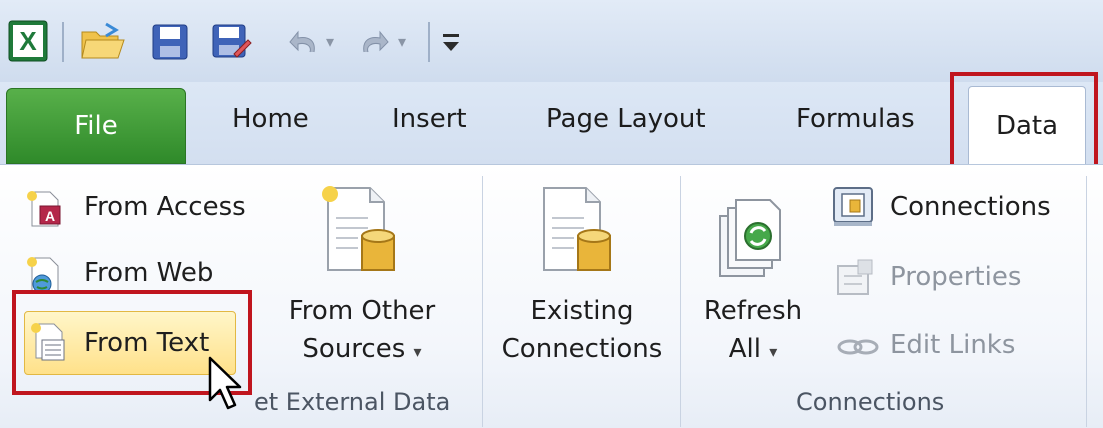  I want to click on from-other-sources-label-1: From Other, so click(362, 311).